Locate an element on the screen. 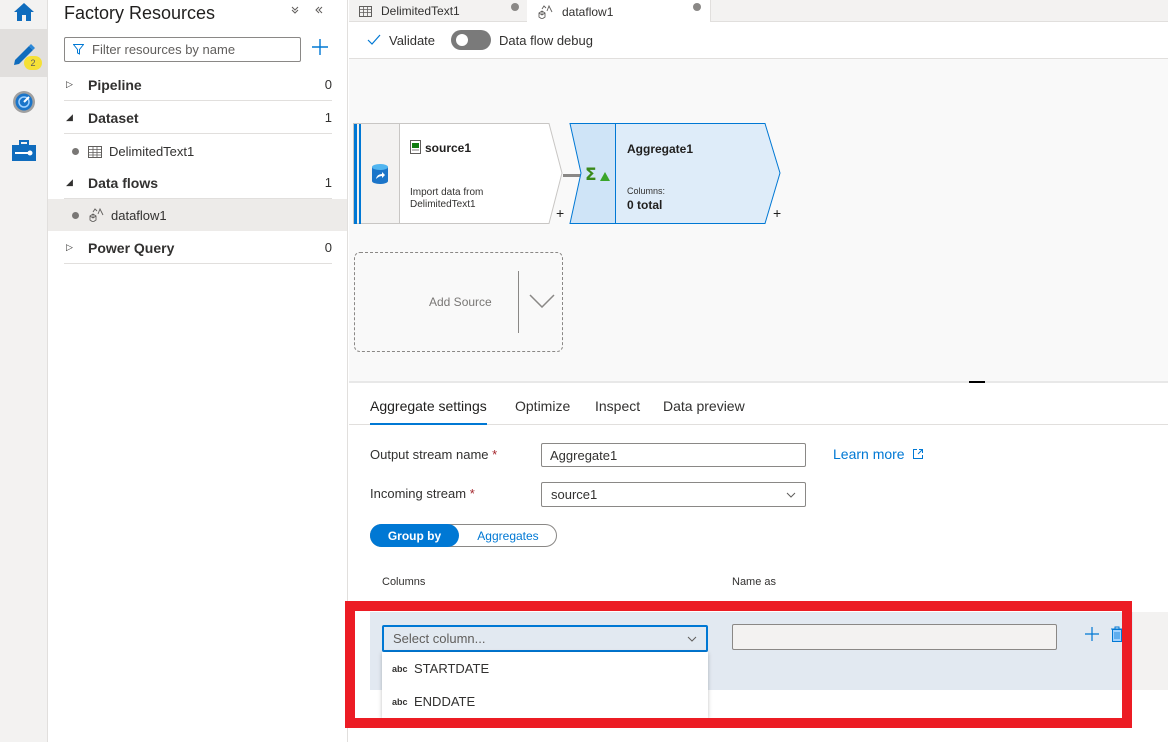  rail-monitor is located at coordinates (24, 102).